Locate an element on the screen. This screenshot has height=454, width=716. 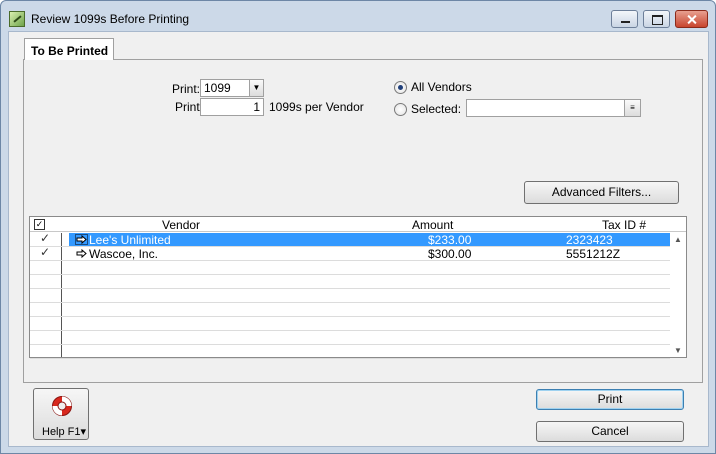
list-icon: ≡ is located at coordinates (632, 108).